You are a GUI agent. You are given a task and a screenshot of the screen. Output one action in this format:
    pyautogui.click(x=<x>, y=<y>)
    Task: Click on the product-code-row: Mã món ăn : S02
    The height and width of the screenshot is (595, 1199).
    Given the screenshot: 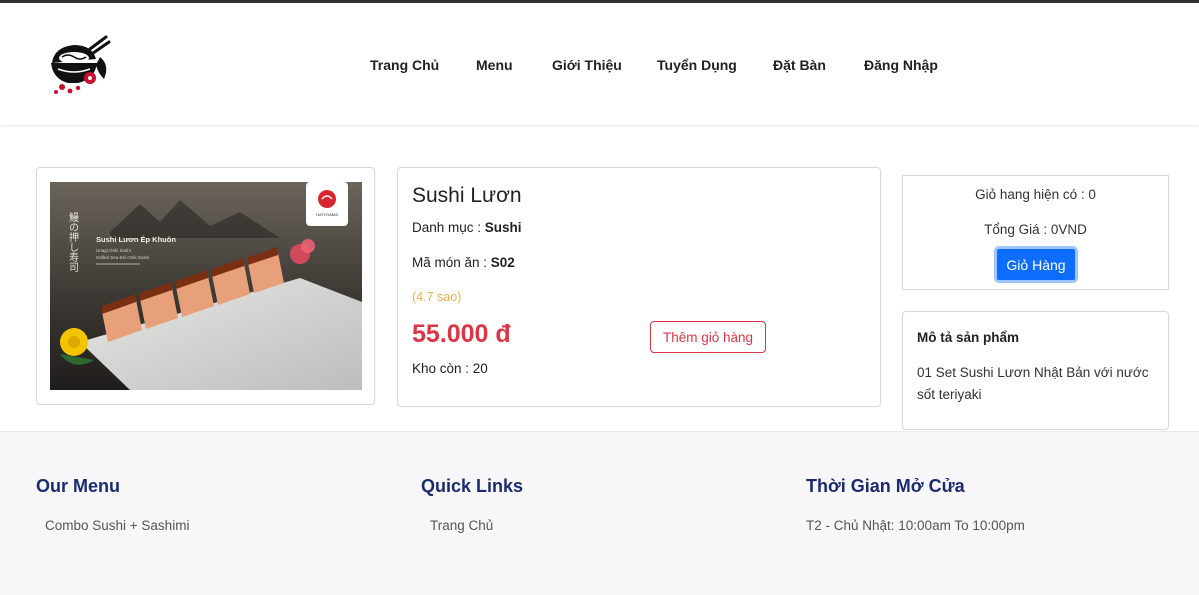 What is the action you would take?
    pyautogui.click(x=463, y=262)
    